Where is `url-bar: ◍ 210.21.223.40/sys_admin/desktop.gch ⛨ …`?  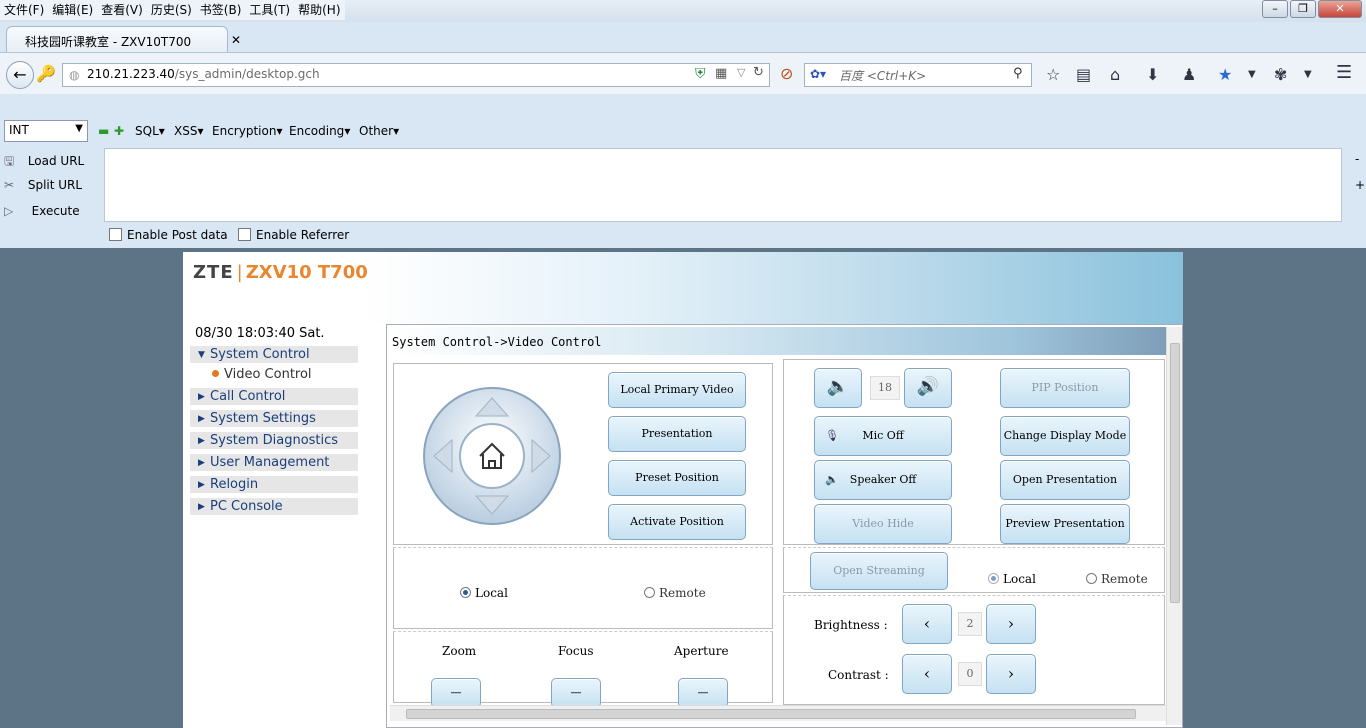 url-bar: ◍ 210.21.223.40/sys_admin/desktop.gch ⛨ … is located at coordinates (416, 75).